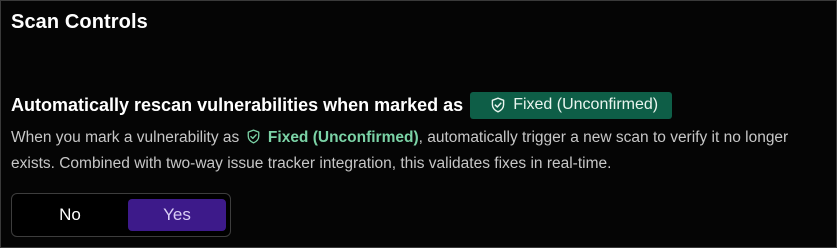 This screenshot has width=837, height=248. I want to click on toggle-option-no: No, so click(70, 215).